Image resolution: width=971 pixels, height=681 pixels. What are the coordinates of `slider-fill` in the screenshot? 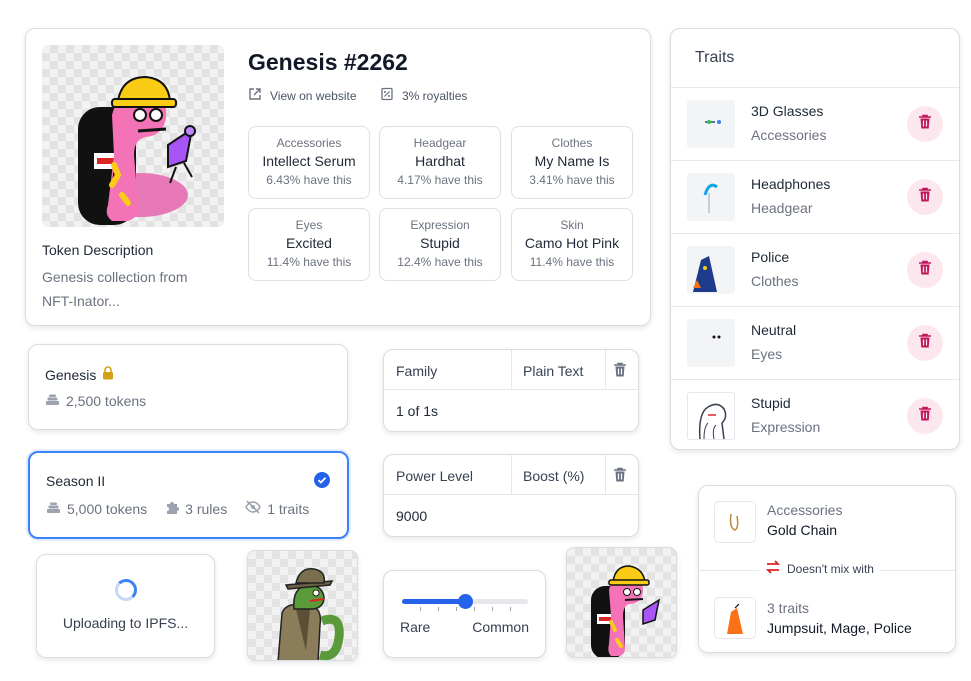 It's located at (433, 601).